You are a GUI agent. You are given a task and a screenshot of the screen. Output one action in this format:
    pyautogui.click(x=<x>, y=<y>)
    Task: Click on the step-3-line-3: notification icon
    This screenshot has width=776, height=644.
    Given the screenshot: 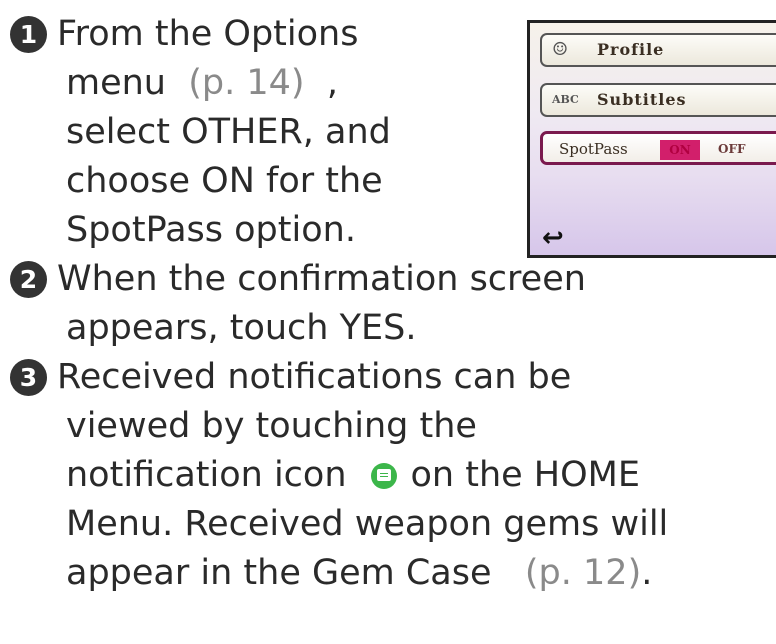 What is the action you would take?
    pyautogui.click(x=206, y=475)
    